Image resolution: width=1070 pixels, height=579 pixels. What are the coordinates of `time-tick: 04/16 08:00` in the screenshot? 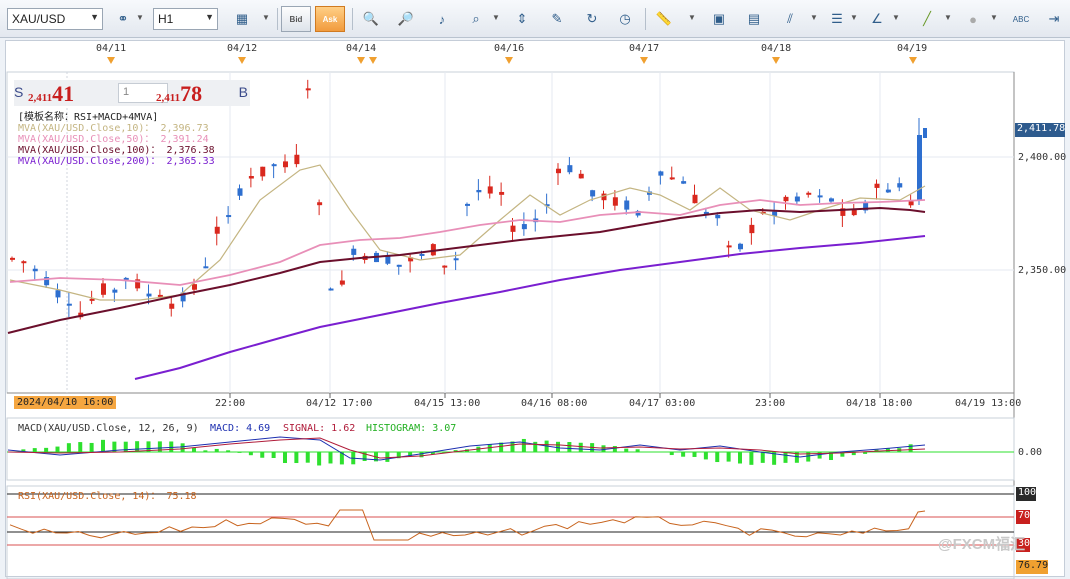 It's located at (554, 403).